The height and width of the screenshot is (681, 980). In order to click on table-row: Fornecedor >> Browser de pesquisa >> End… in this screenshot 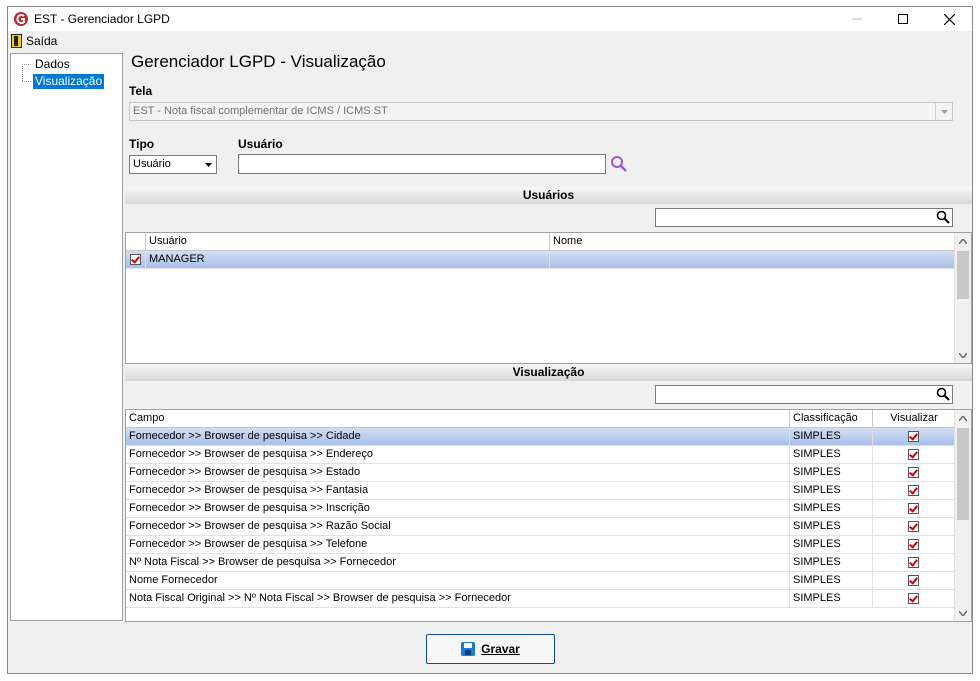, I will do `click(540, 455)`.